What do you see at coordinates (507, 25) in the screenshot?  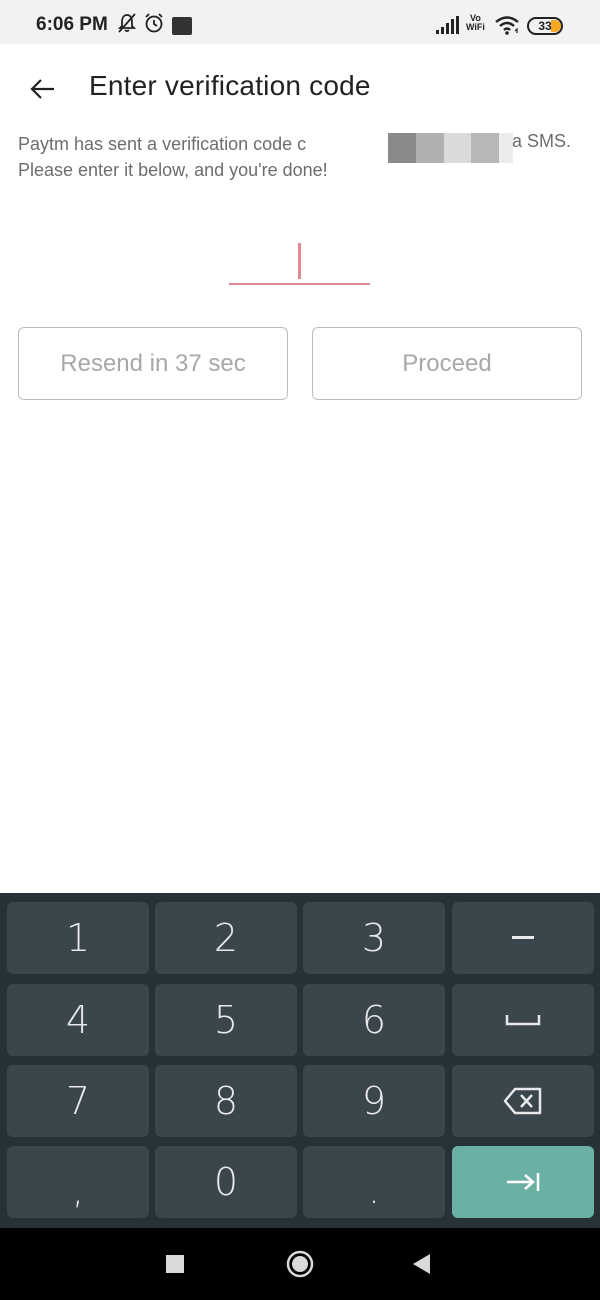 I see `wifi-icon` at bounding box center [507, 25].